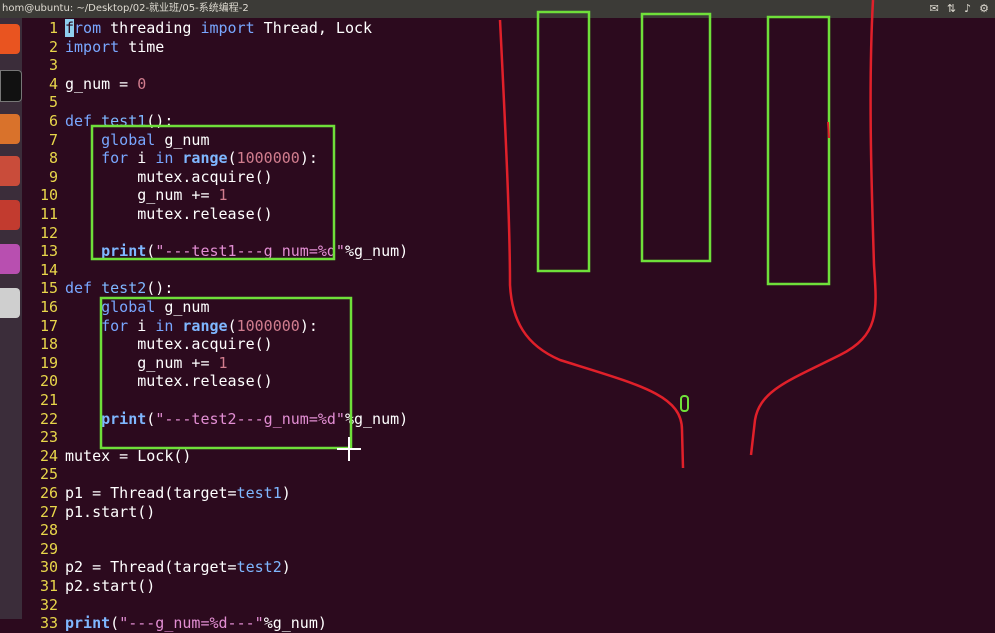  Describe the element at coordinates (502, 456) in the screenshot. I see `code-line: 24 mutex = Lock()` at that location.